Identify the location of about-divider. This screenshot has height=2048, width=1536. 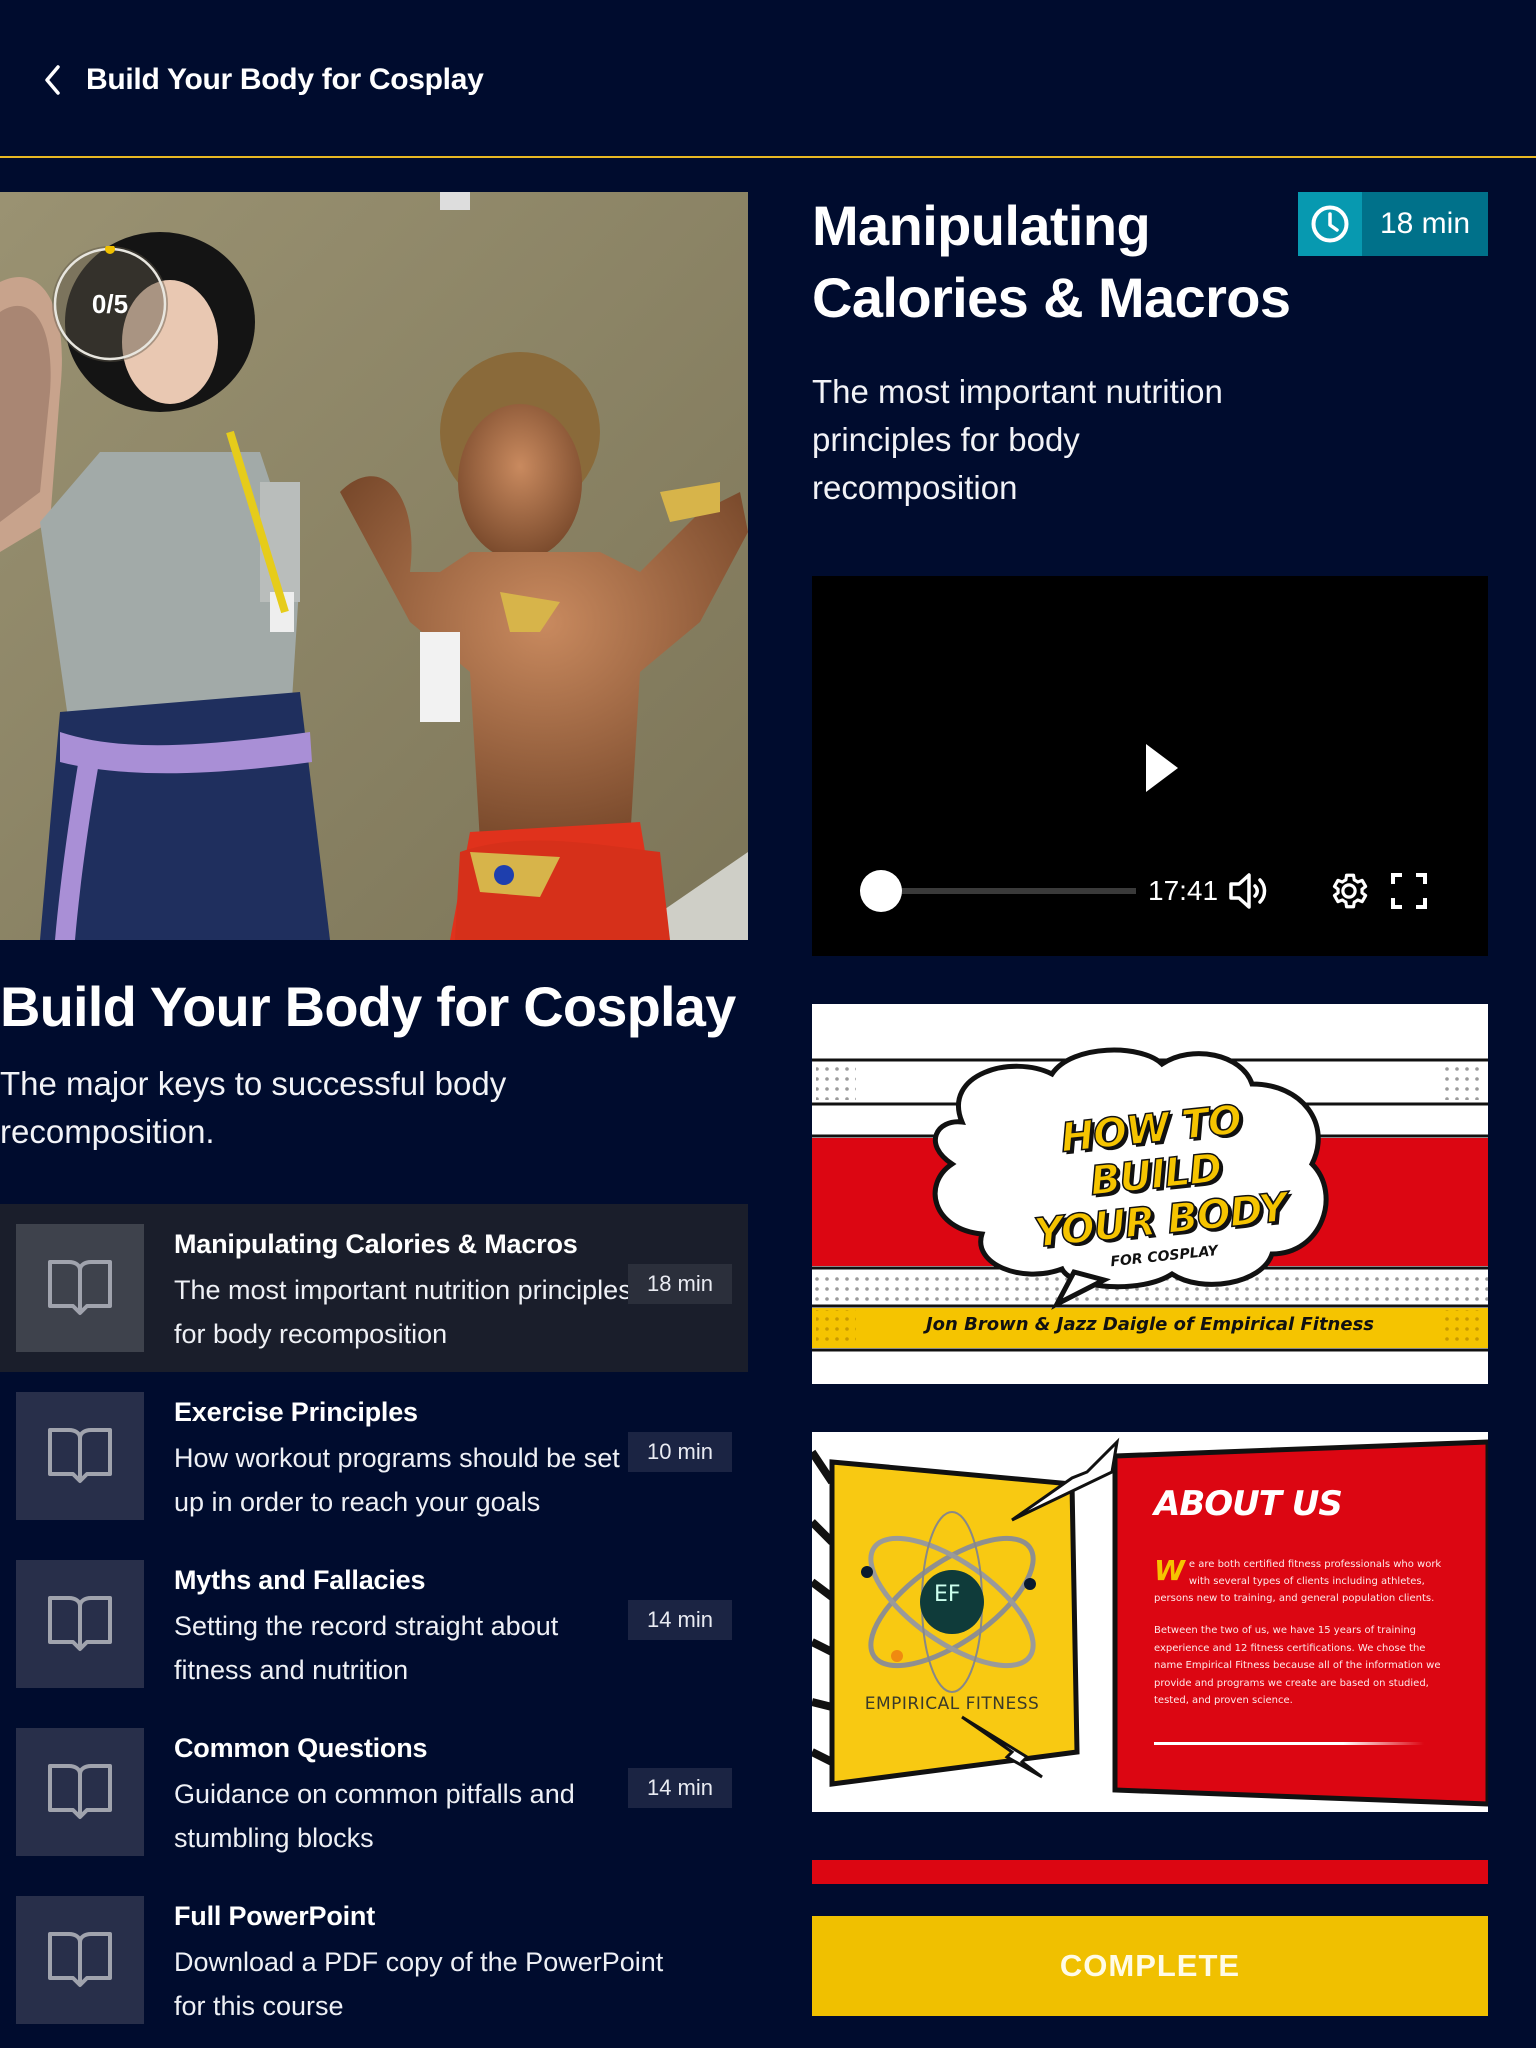
(1289, 1743).